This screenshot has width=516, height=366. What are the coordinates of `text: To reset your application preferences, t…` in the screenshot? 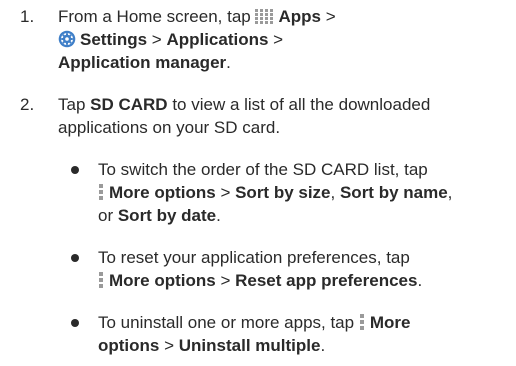 It's located at (254, 257).